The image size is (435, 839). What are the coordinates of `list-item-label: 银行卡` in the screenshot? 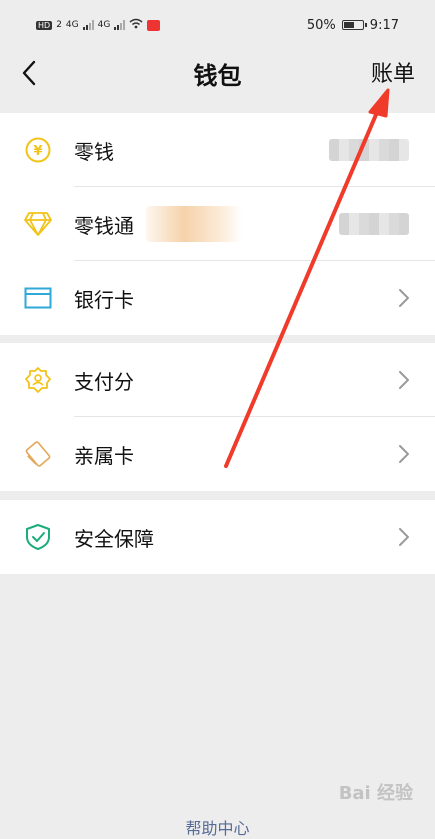 It's located at (104, 299).